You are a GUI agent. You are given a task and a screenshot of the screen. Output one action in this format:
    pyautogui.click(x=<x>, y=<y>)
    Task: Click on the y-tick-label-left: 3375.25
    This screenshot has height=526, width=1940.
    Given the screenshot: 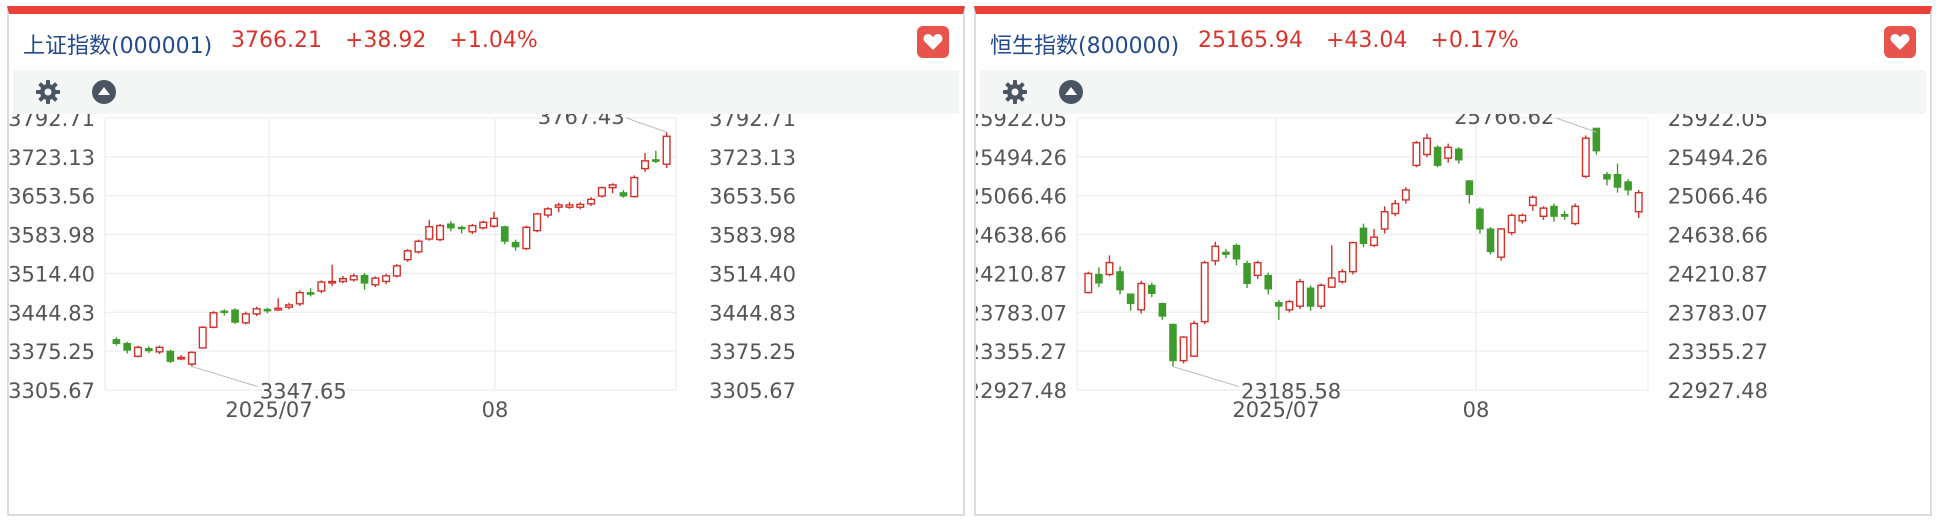 What is the action you would take?
    pyautogui.click(x=52, y=352)
    